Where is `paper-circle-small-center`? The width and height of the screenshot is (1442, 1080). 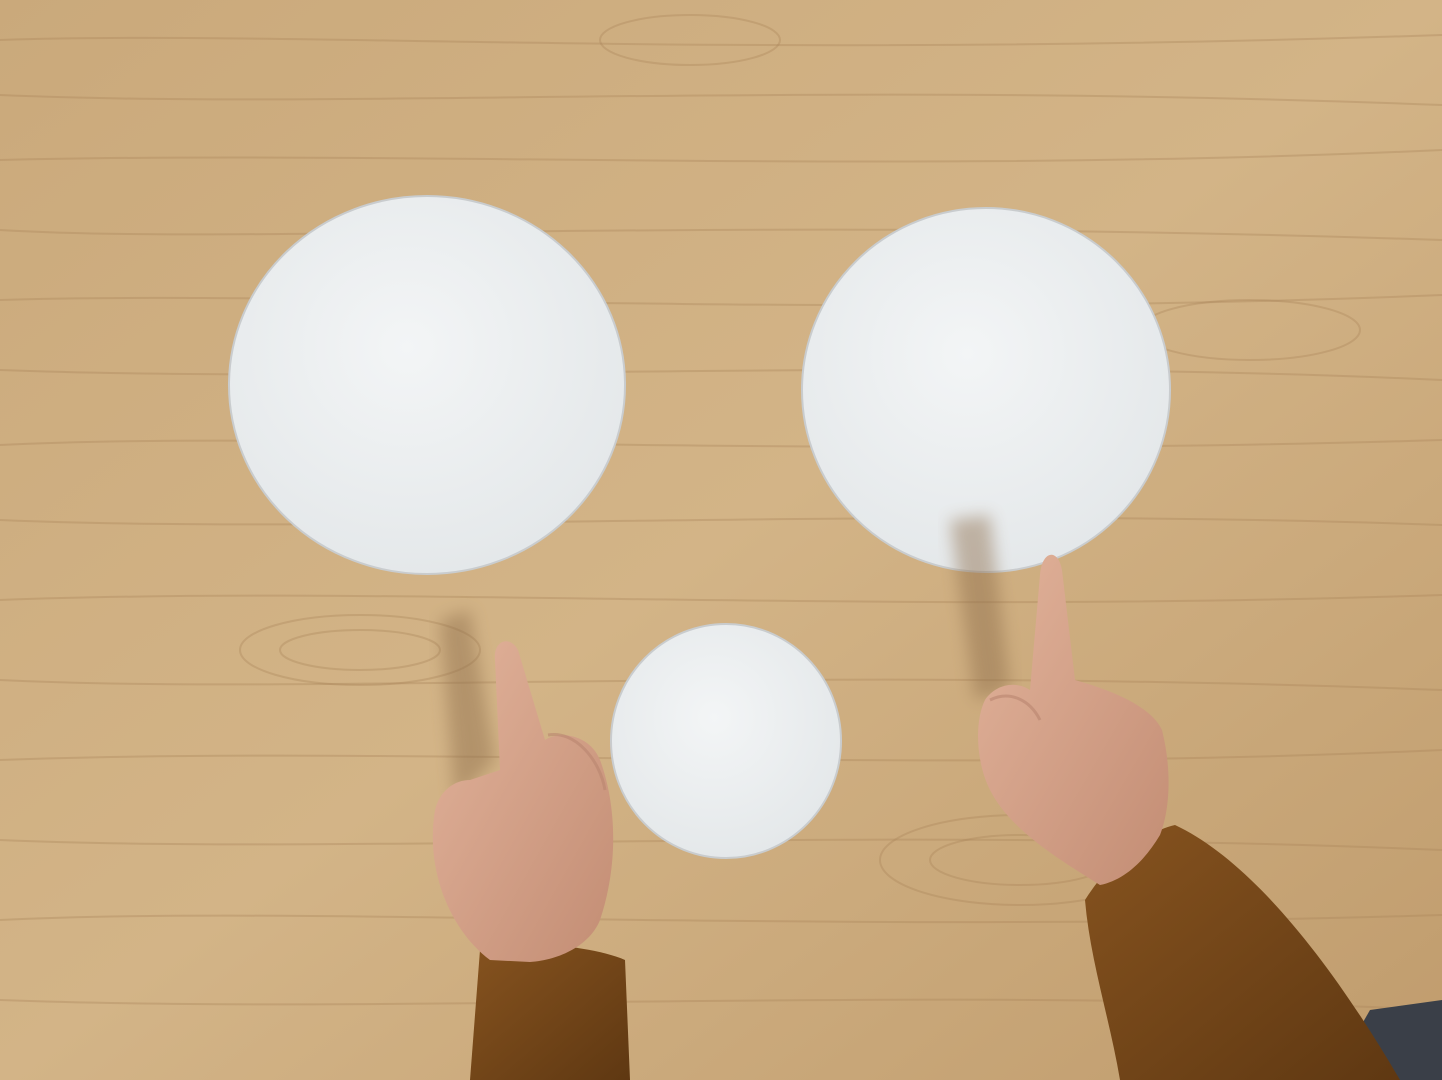
paper-circle-small-center is located at coordinates (726, 741).